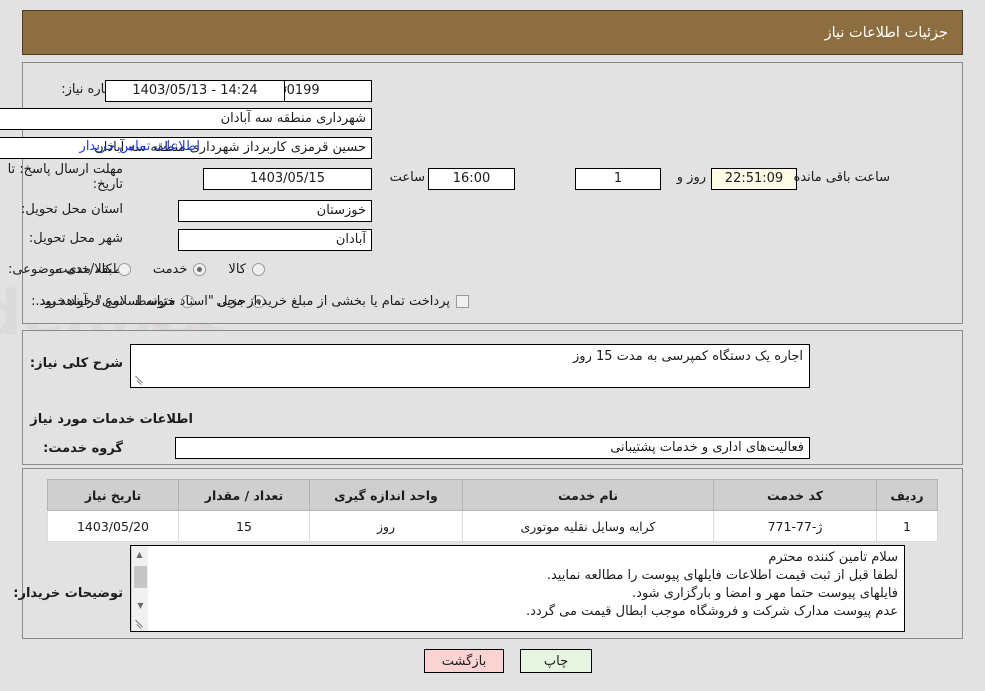 This screenshot has height=691, width=985. I want to click on buyer-notes-label-row: توضیحات خریدار:, so click(68, 593).